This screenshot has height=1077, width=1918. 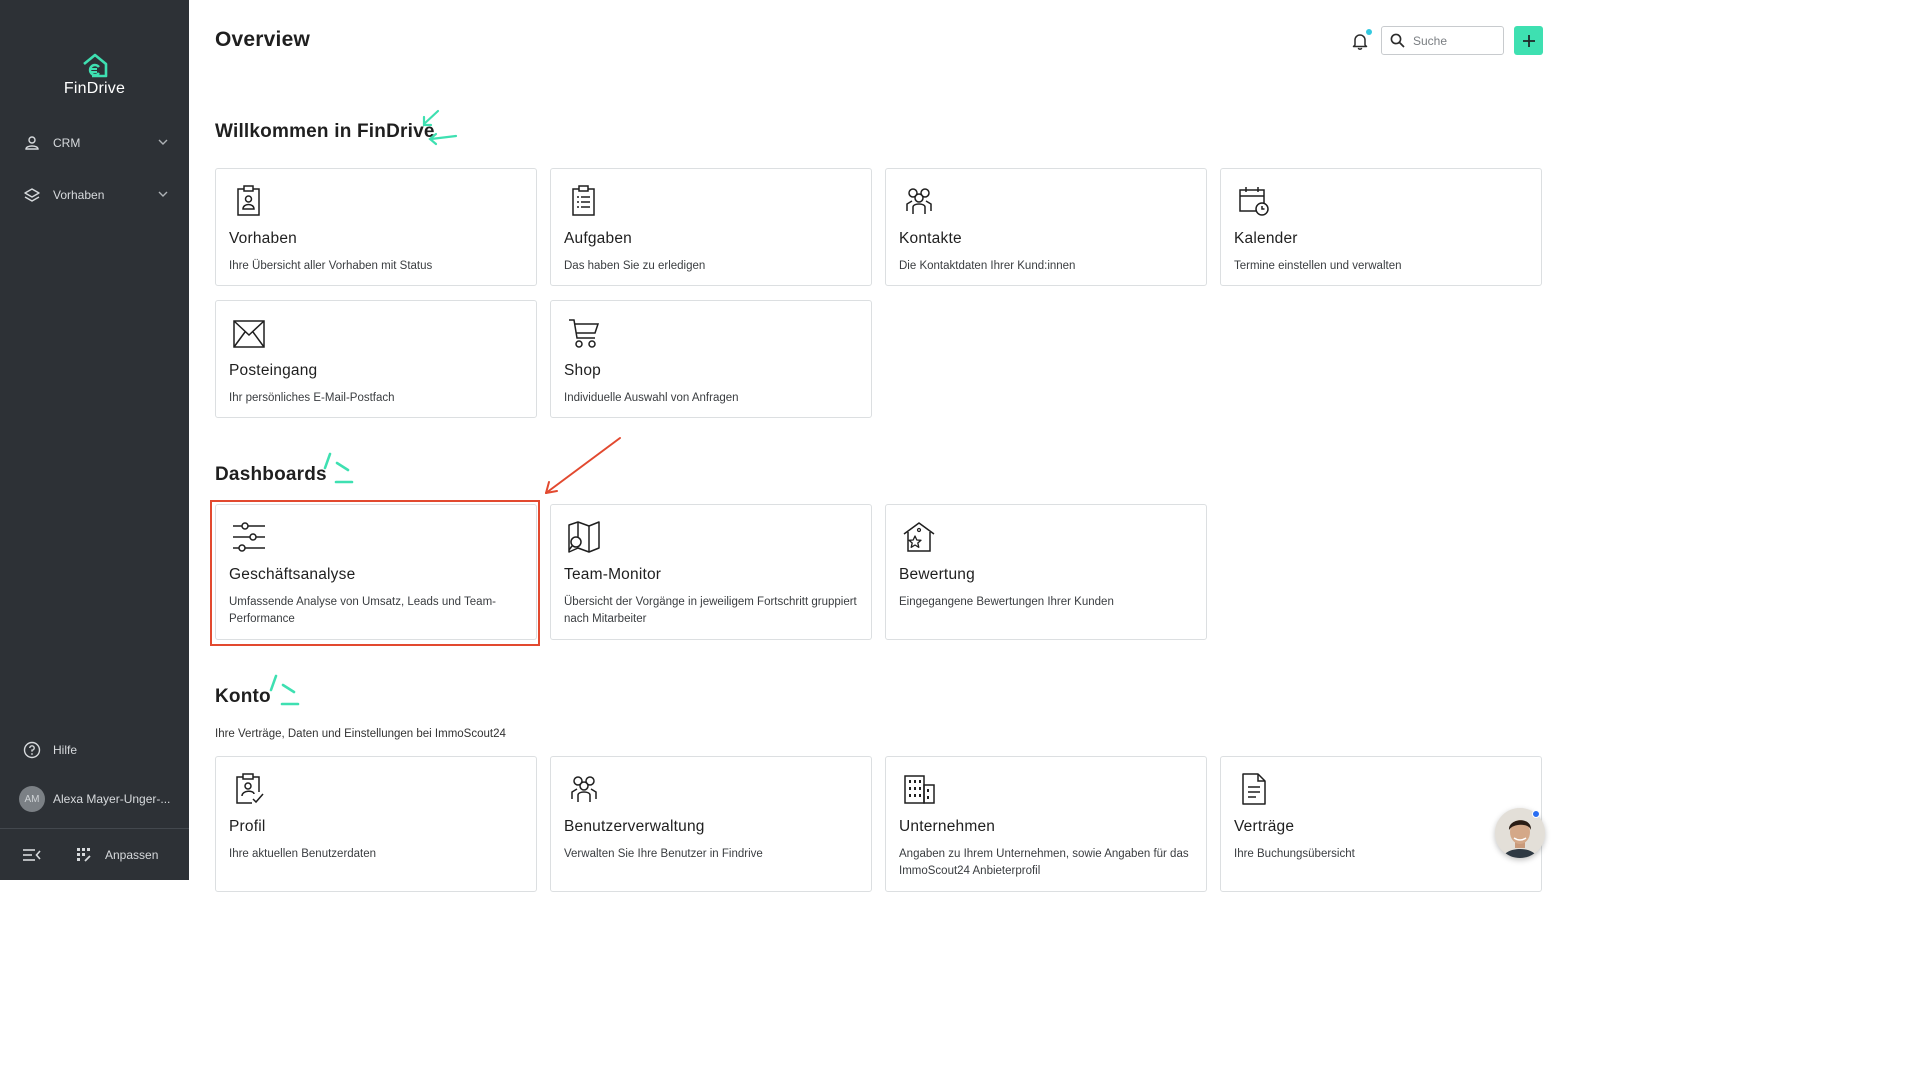 I want to click on konto-accent-icon, so click(x=284, y=690).